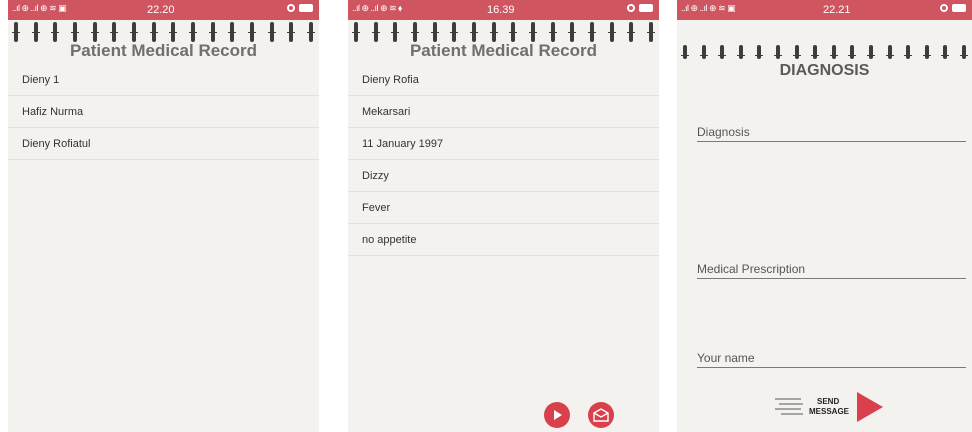 The image size is (972, 432). I want to click on detail-name: Dieny Rofia, so click(503, 80).